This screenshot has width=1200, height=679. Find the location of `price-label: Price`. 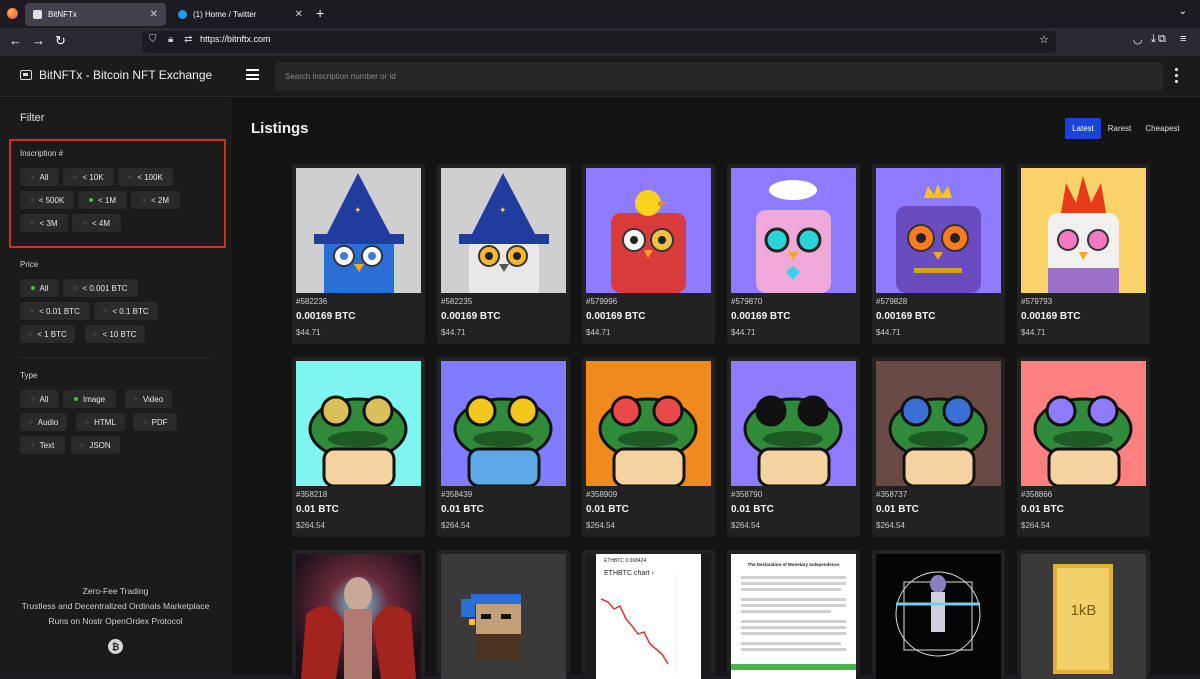

price-label: Price is located at coordinates (29, 264).